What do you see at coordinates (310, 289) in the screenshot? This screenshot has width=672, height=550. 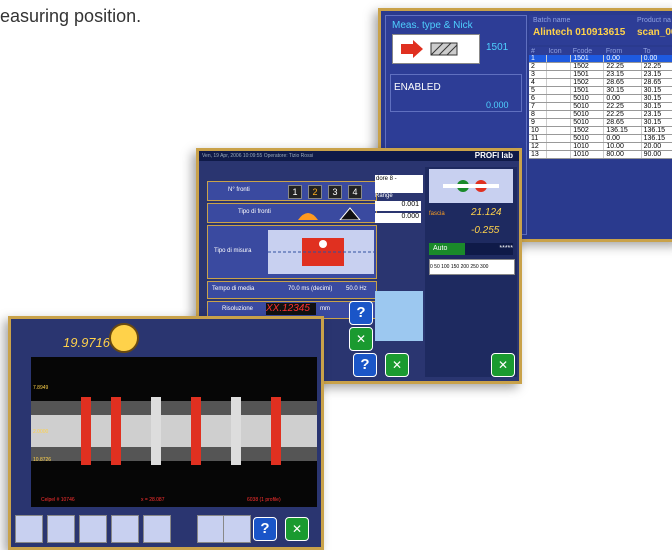 I see `tempo-value: 70.0 ms (decimi)` at bounding box center [310, 289].